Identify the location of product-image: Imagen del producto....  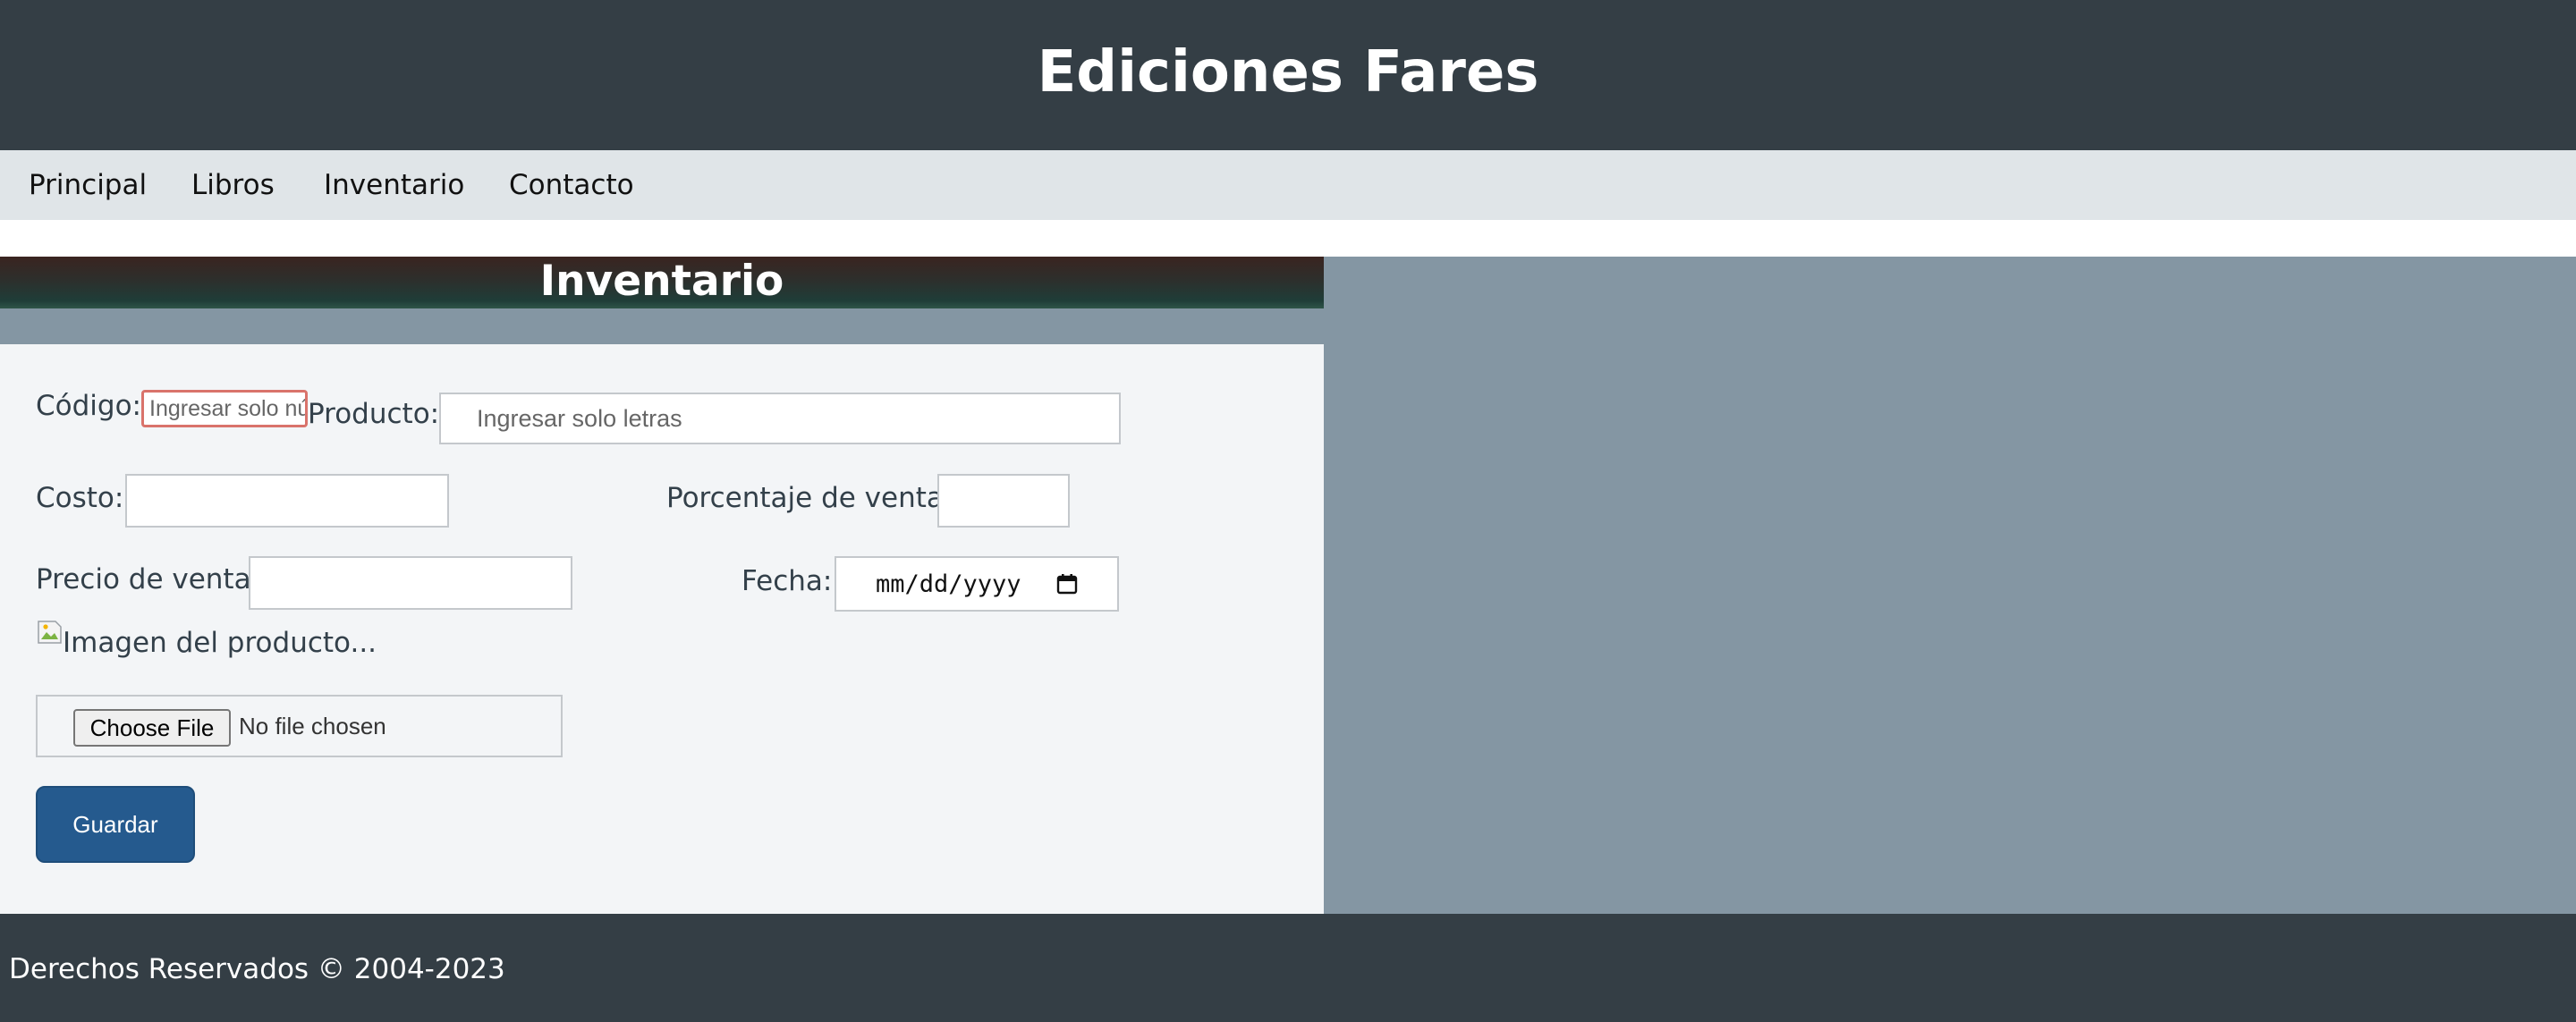
(206, 640).